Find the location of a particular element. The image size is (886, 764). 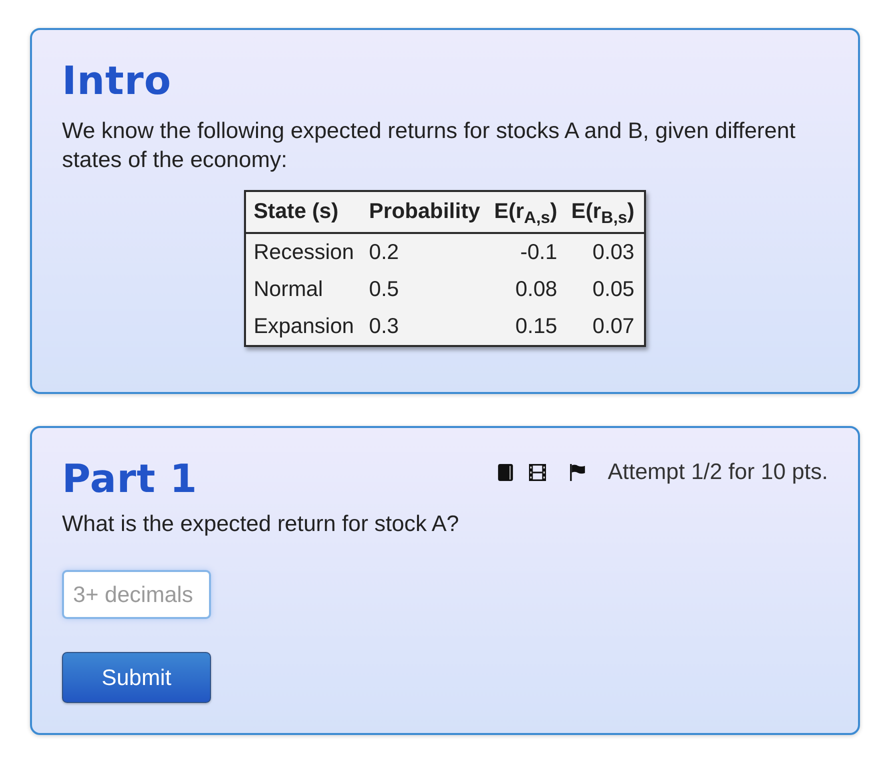

table-cell: 0.03 is located at coordinates (605, 252).